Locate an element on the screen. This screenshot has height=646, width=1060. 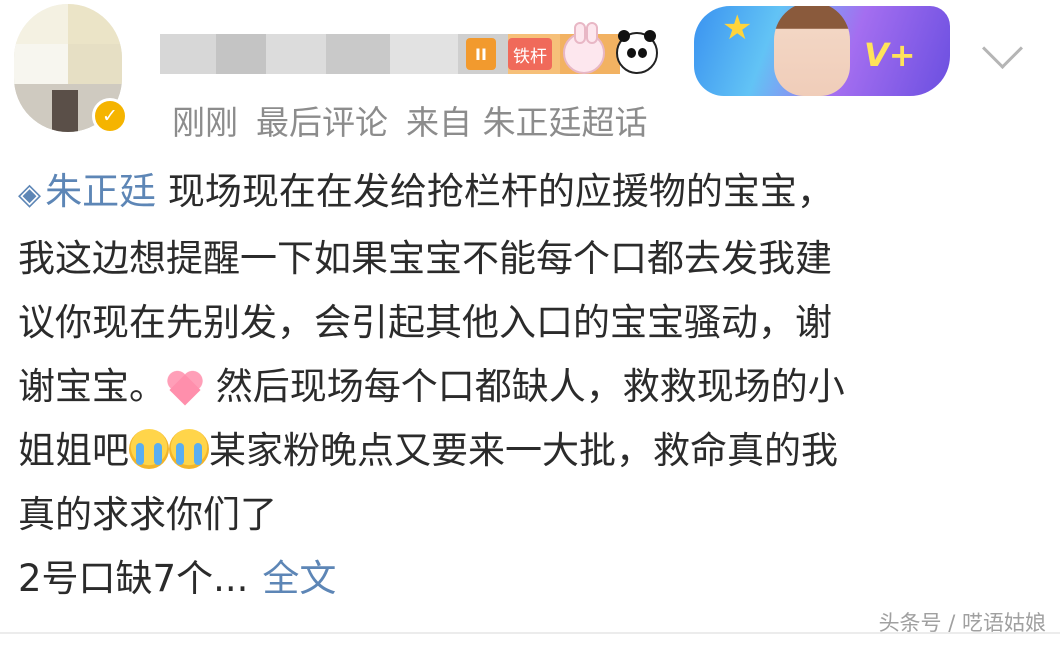
verified-badge-icon: ✓ is located at coordinates (110, 116).